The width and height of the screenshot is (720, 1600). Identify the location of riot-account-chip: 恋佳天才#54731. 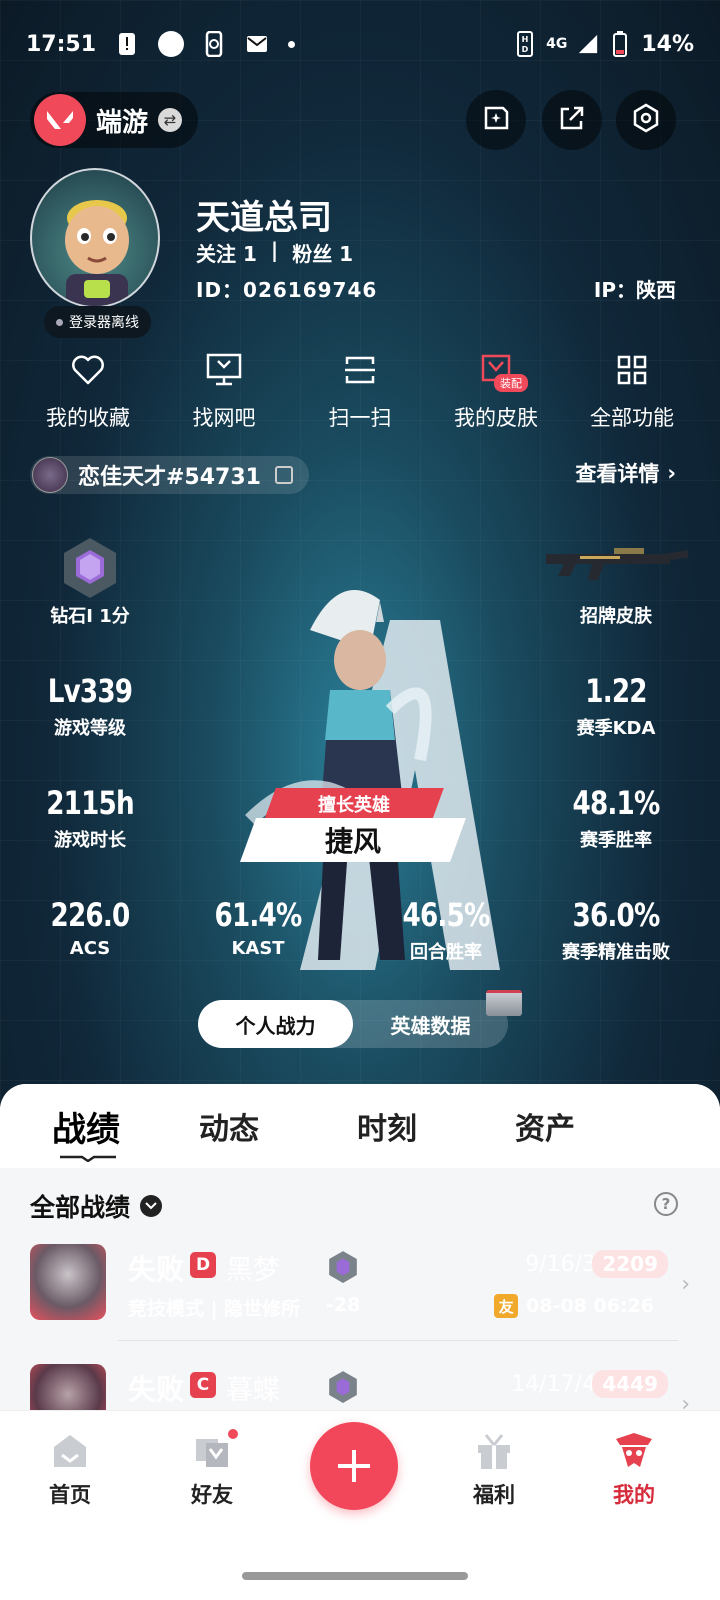
(169, 475).